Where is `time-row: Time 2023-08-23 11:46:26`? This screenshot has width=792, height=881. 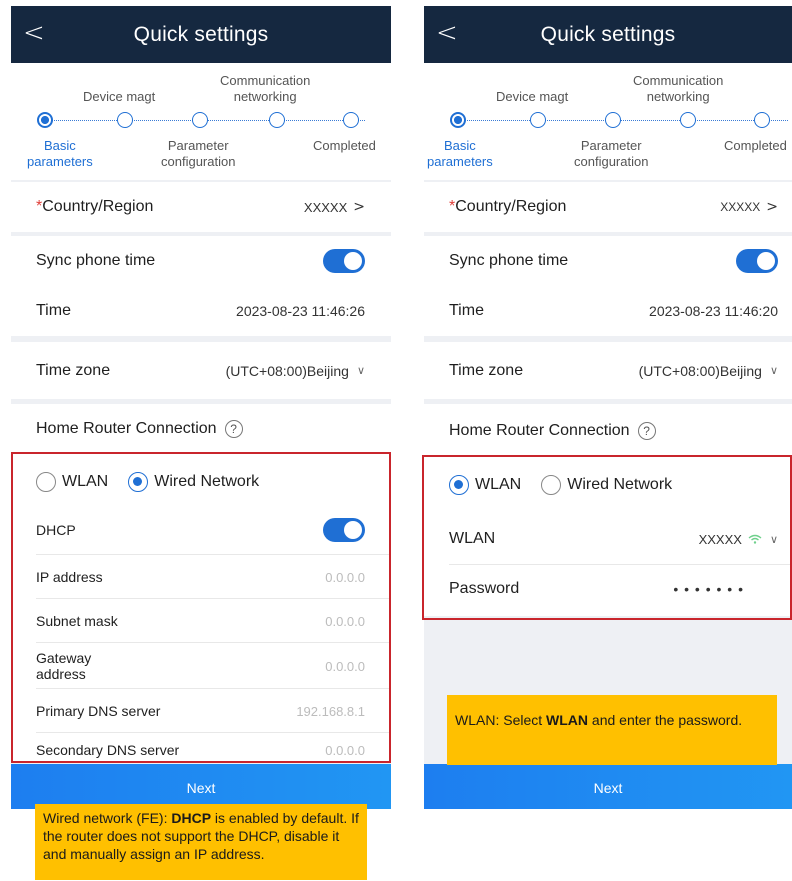
time-row: Time 2023-08-23 11:46:26 is located at coordinates (201, 311).